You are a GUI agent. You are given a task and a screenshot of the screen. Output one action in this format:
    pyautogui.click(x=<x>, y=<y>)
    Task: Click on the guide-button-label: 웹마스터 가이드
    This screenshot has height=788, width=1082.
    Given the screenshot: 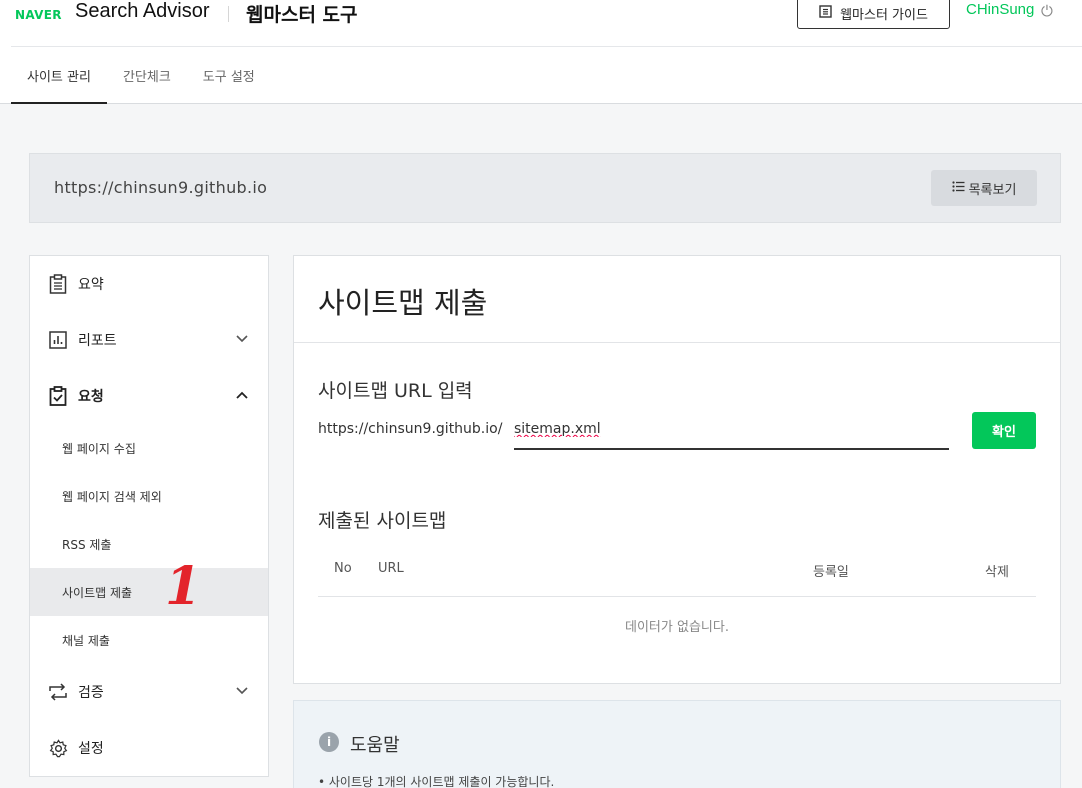 What is the action you would take?
    pyautogui.click(x=884, y=15)
    